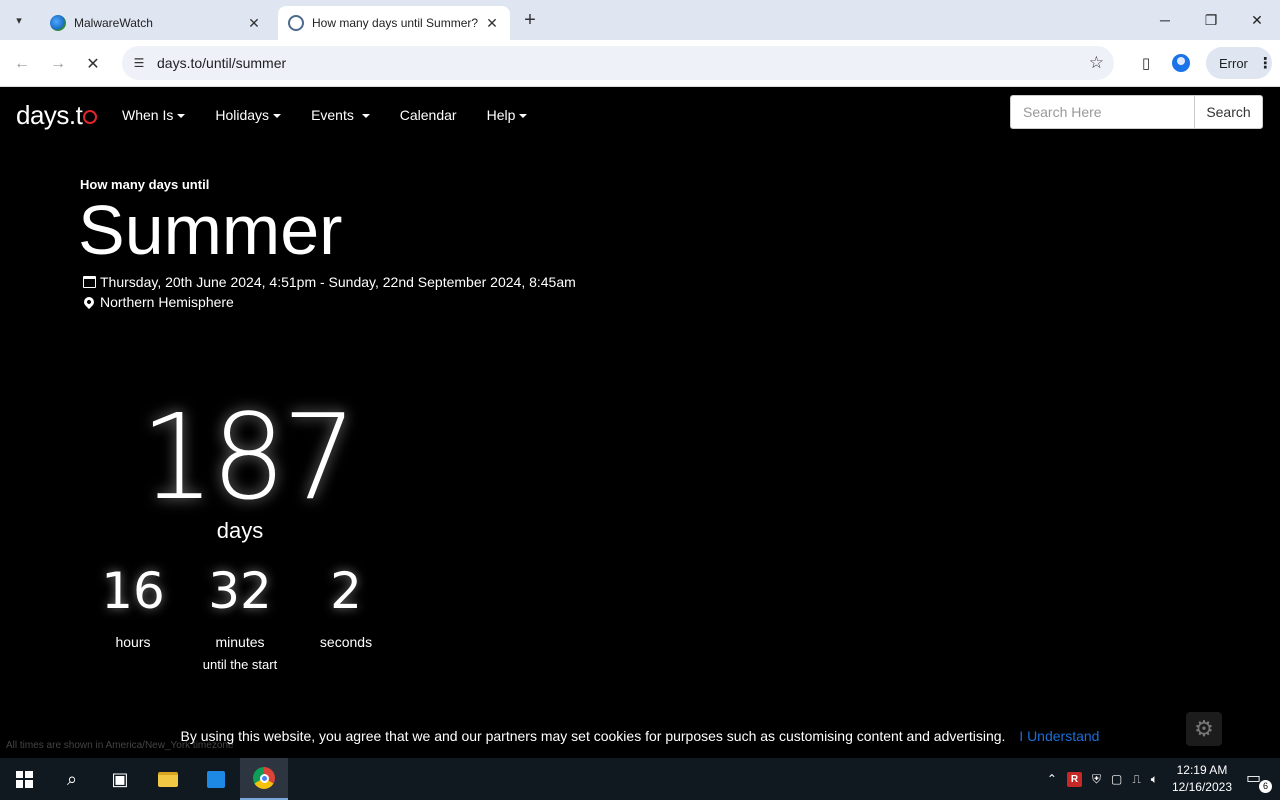 The height and width of the screenshot is (800, 1280). I want to click on chrome-icon, so click(264, 778).